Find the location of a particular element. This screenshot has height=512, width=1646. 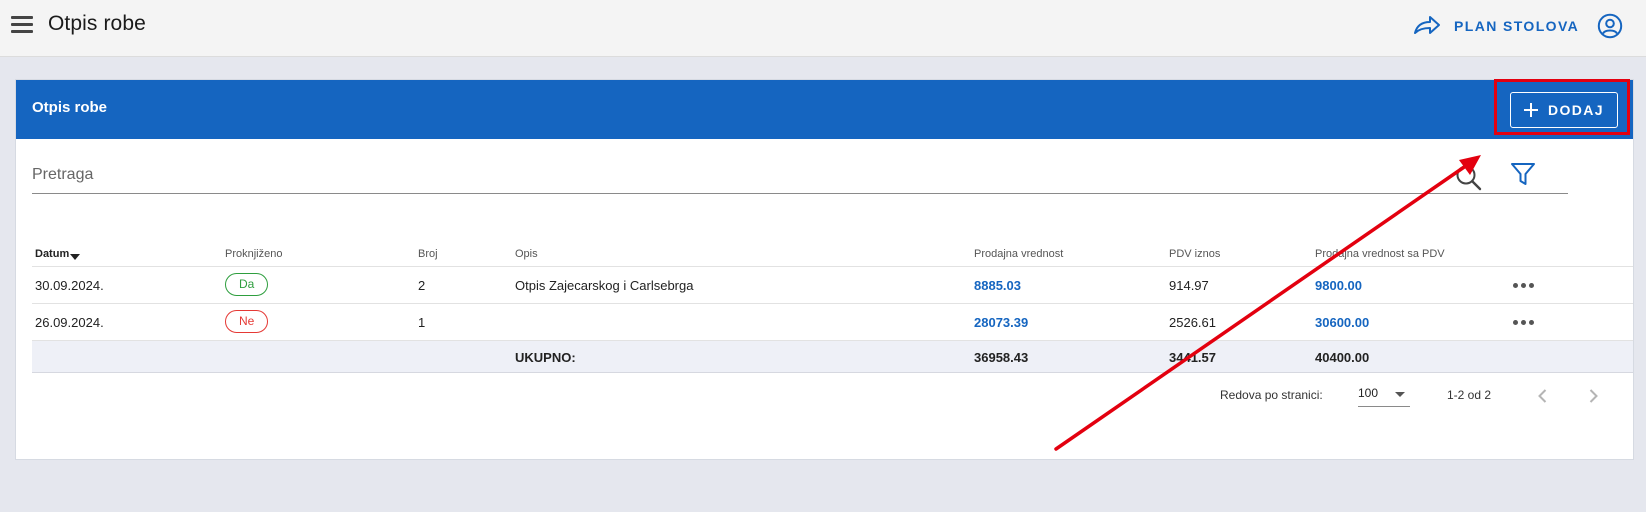

cell-pdv-iznos: 2526.61 is located at coordinates (1192, 322).